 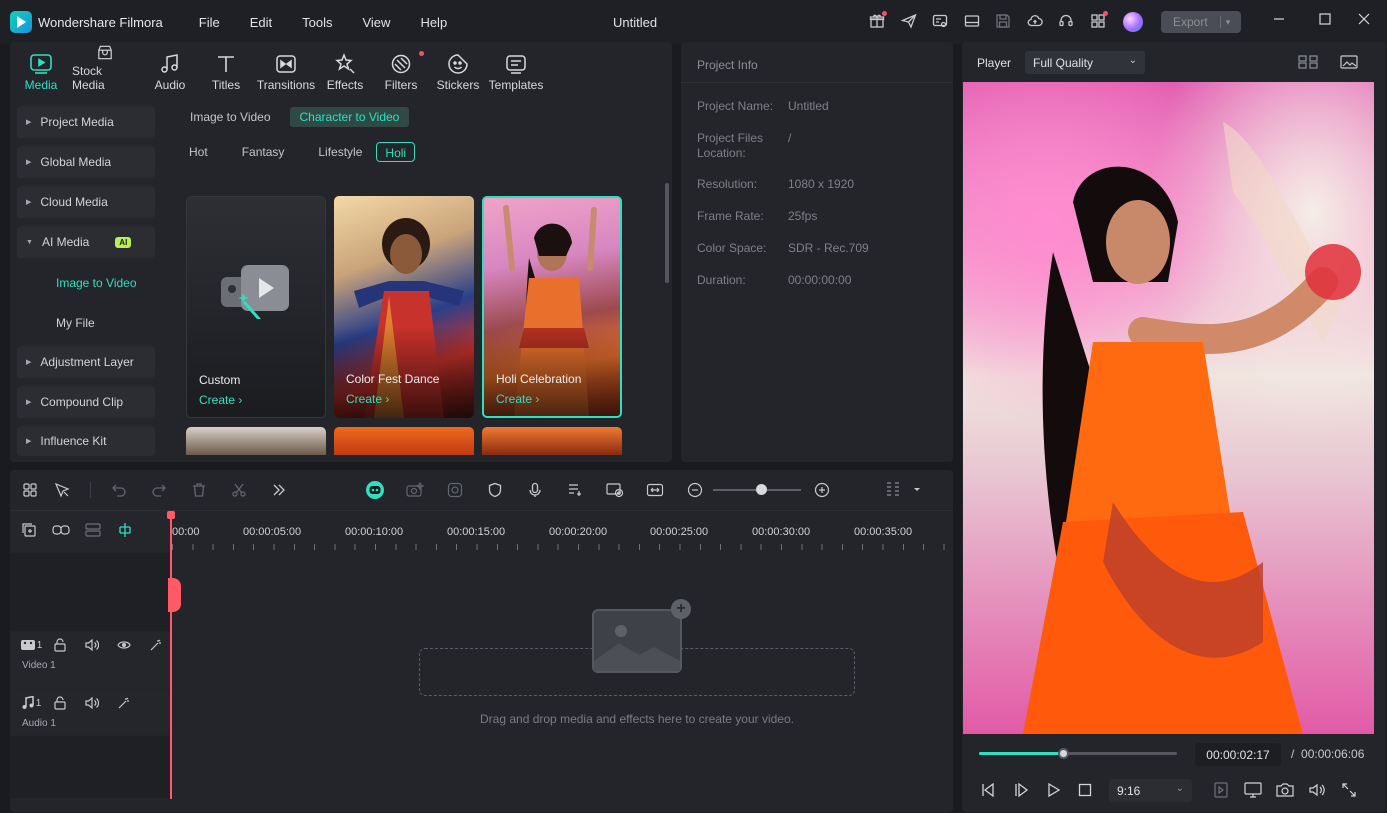 What do you see at coordinates (125, 530) in the screenshot?
I see `magnetic-snap-icon` at bounding box center [125, 530].